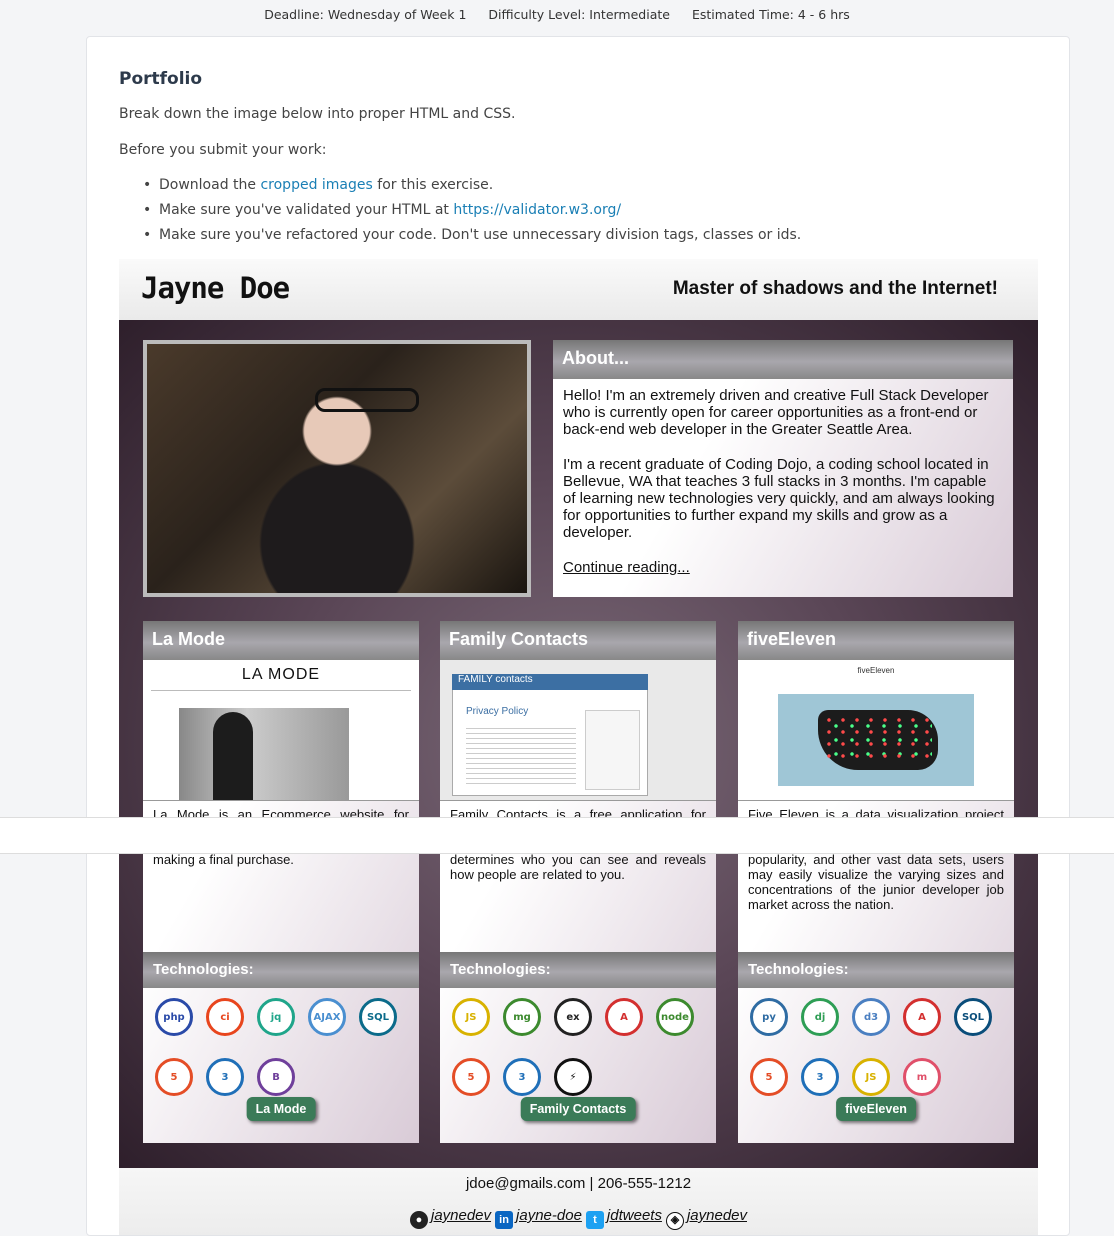 The height and width of the screenshot is (1236, 1114). I want to click on tech-icons: php ci jq AJAX SQL 5 3 B, so click(281, 1046).